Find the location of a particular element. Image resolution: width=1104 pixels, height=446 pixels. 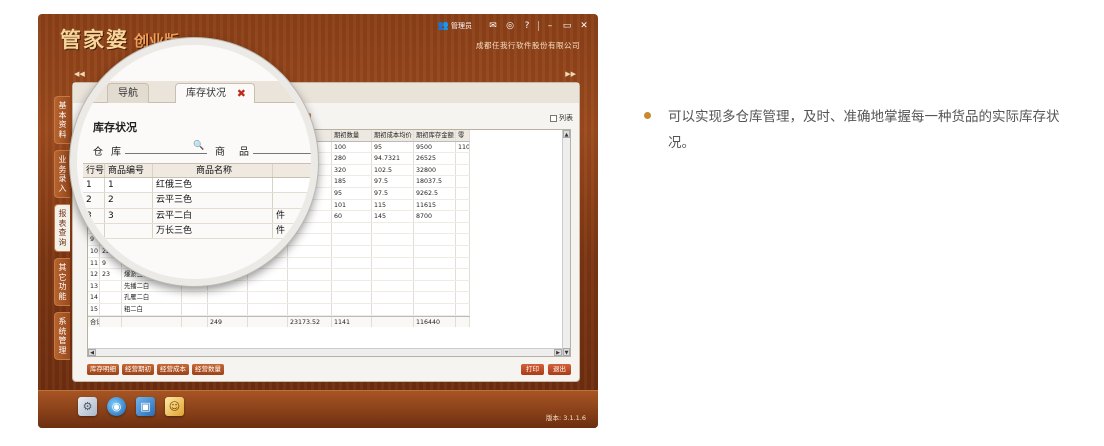

magnified-grid-cell: 4 is located at coordinates (94, 230).